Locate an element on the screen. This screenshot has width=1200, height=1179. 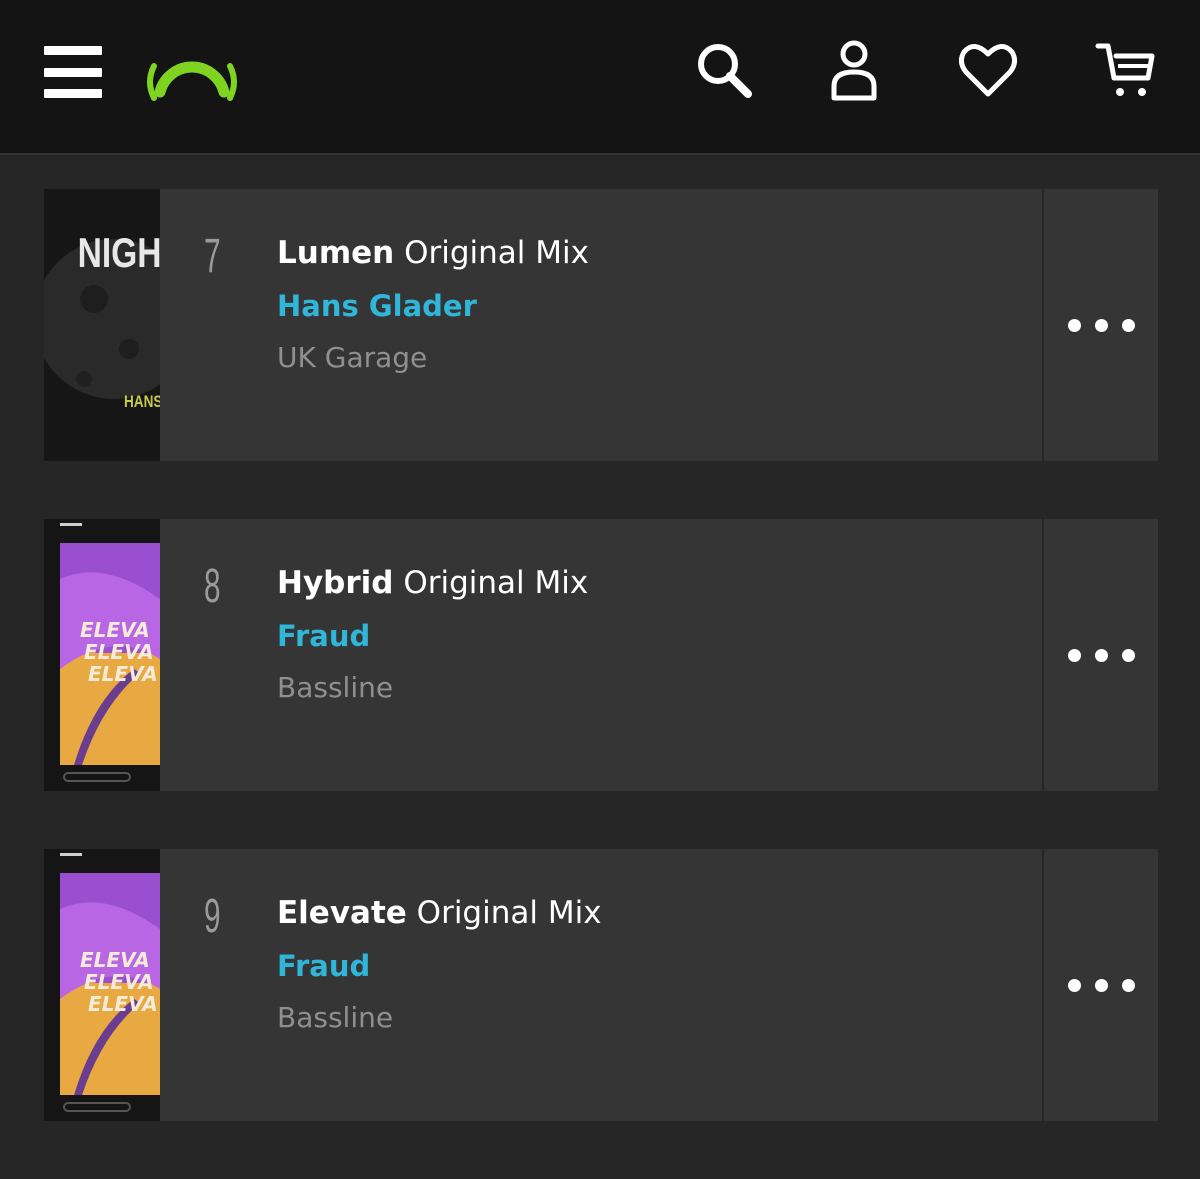
cart-icon is located at coordinates (1126, 70).